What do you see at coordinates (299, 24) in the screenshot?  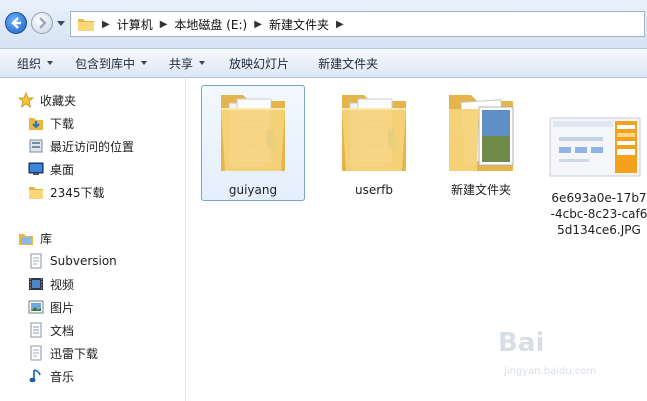 I see `breadcrumb-new-folder: 新建文件夹` at bounding box center [299, 24].